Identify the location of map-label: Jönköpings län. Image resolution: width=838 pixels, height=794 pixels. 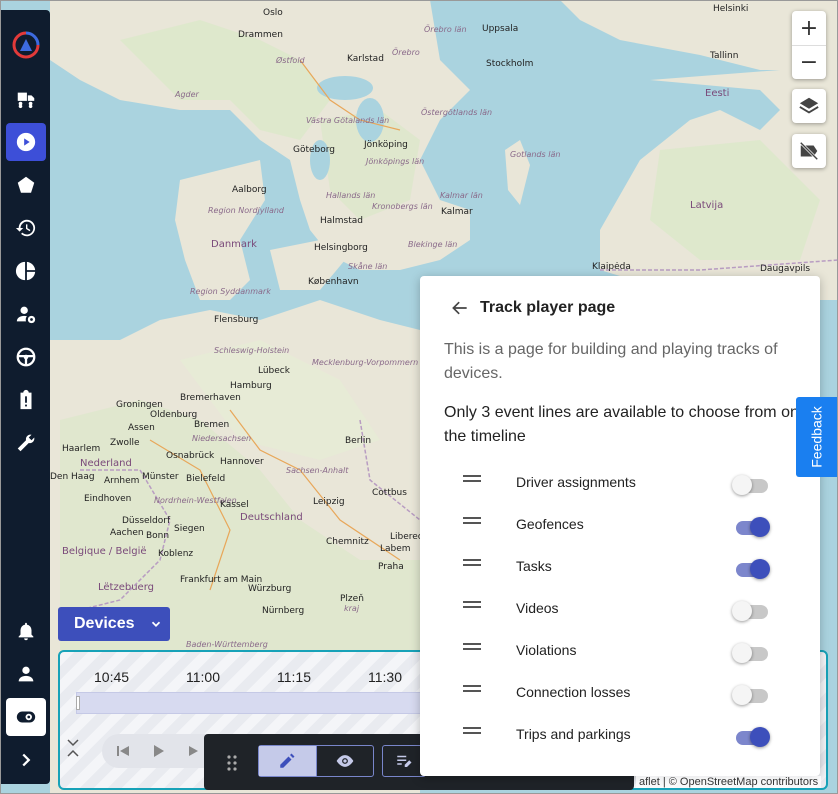
(395, 161).